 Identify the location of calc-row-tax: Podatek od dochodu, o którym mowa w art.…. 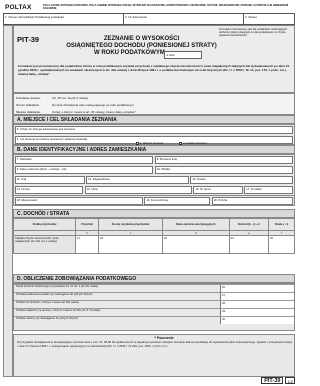
(154, 304).